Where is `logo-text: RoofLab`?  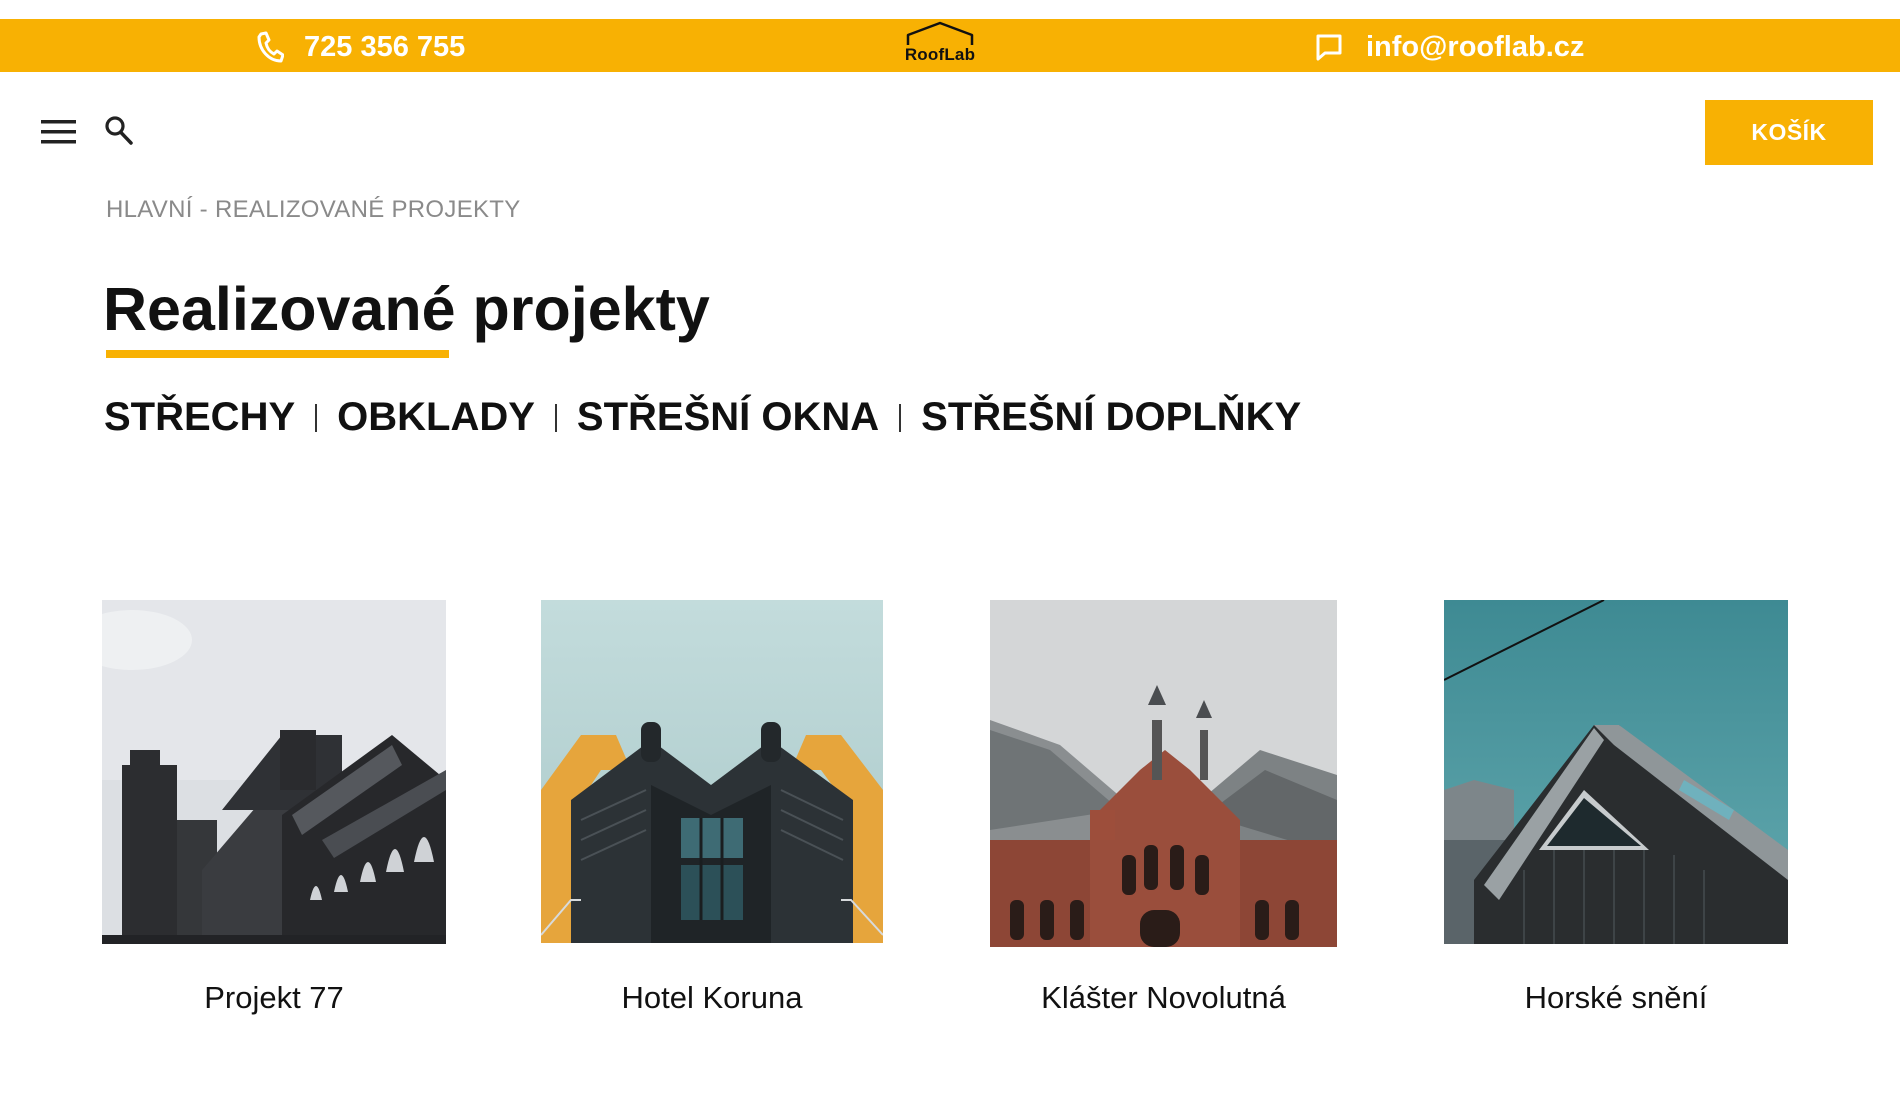
logo-text: RoofLab is located at coordinates (940, 54).